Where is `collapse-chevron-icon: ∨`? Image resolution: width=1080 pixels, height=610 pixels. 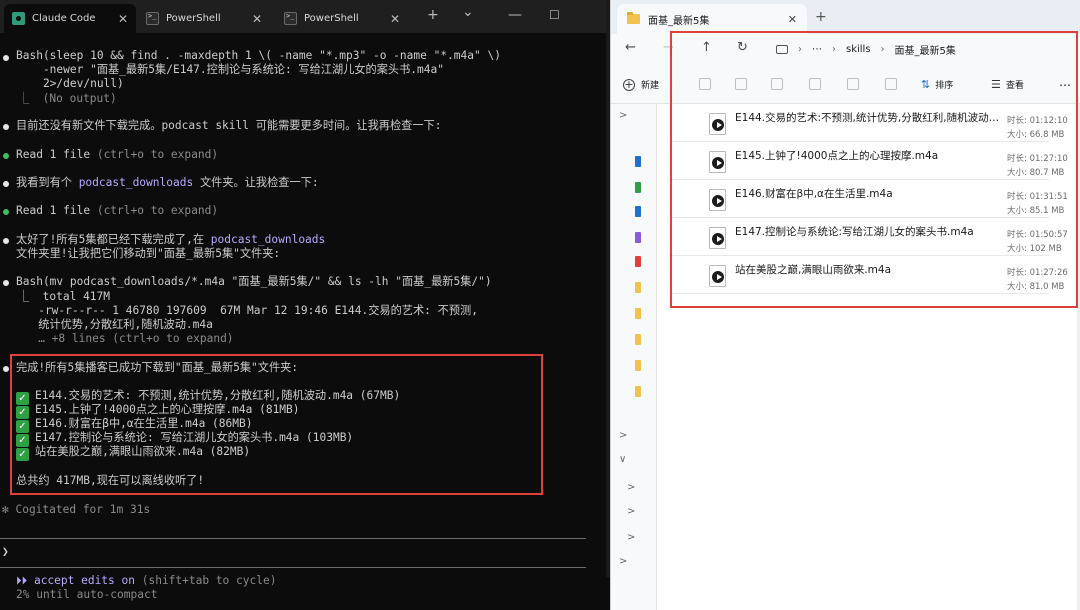 collapse-chevron-icon: ∨ is located at coordinates (622, 459).